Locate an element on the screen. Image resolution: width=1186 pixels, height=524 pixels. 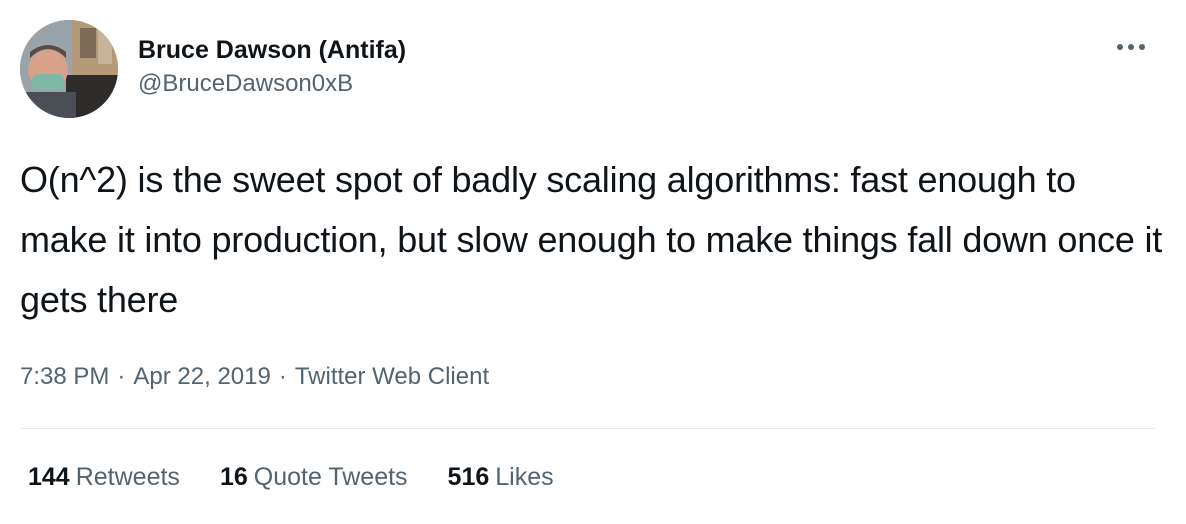
more-options-button is located at coordinates (1131, 47).